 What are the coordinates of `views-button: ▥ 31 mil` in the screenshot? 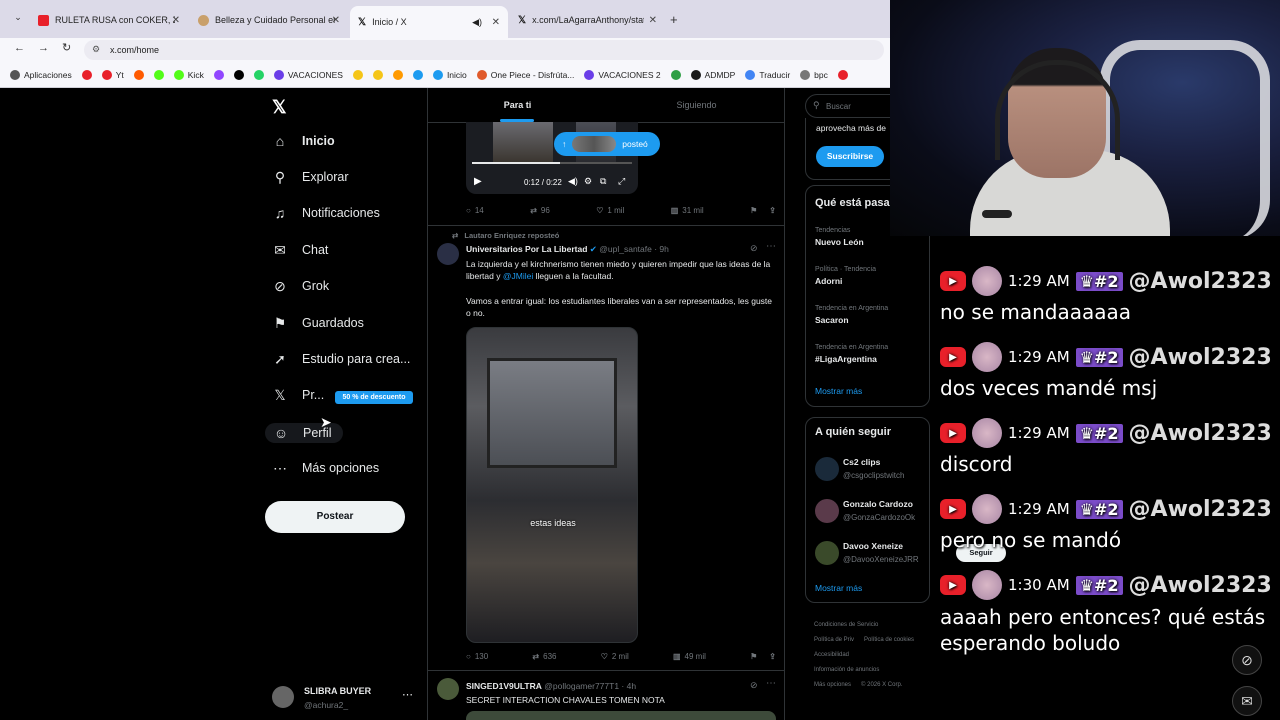 It's located at (687, 210).